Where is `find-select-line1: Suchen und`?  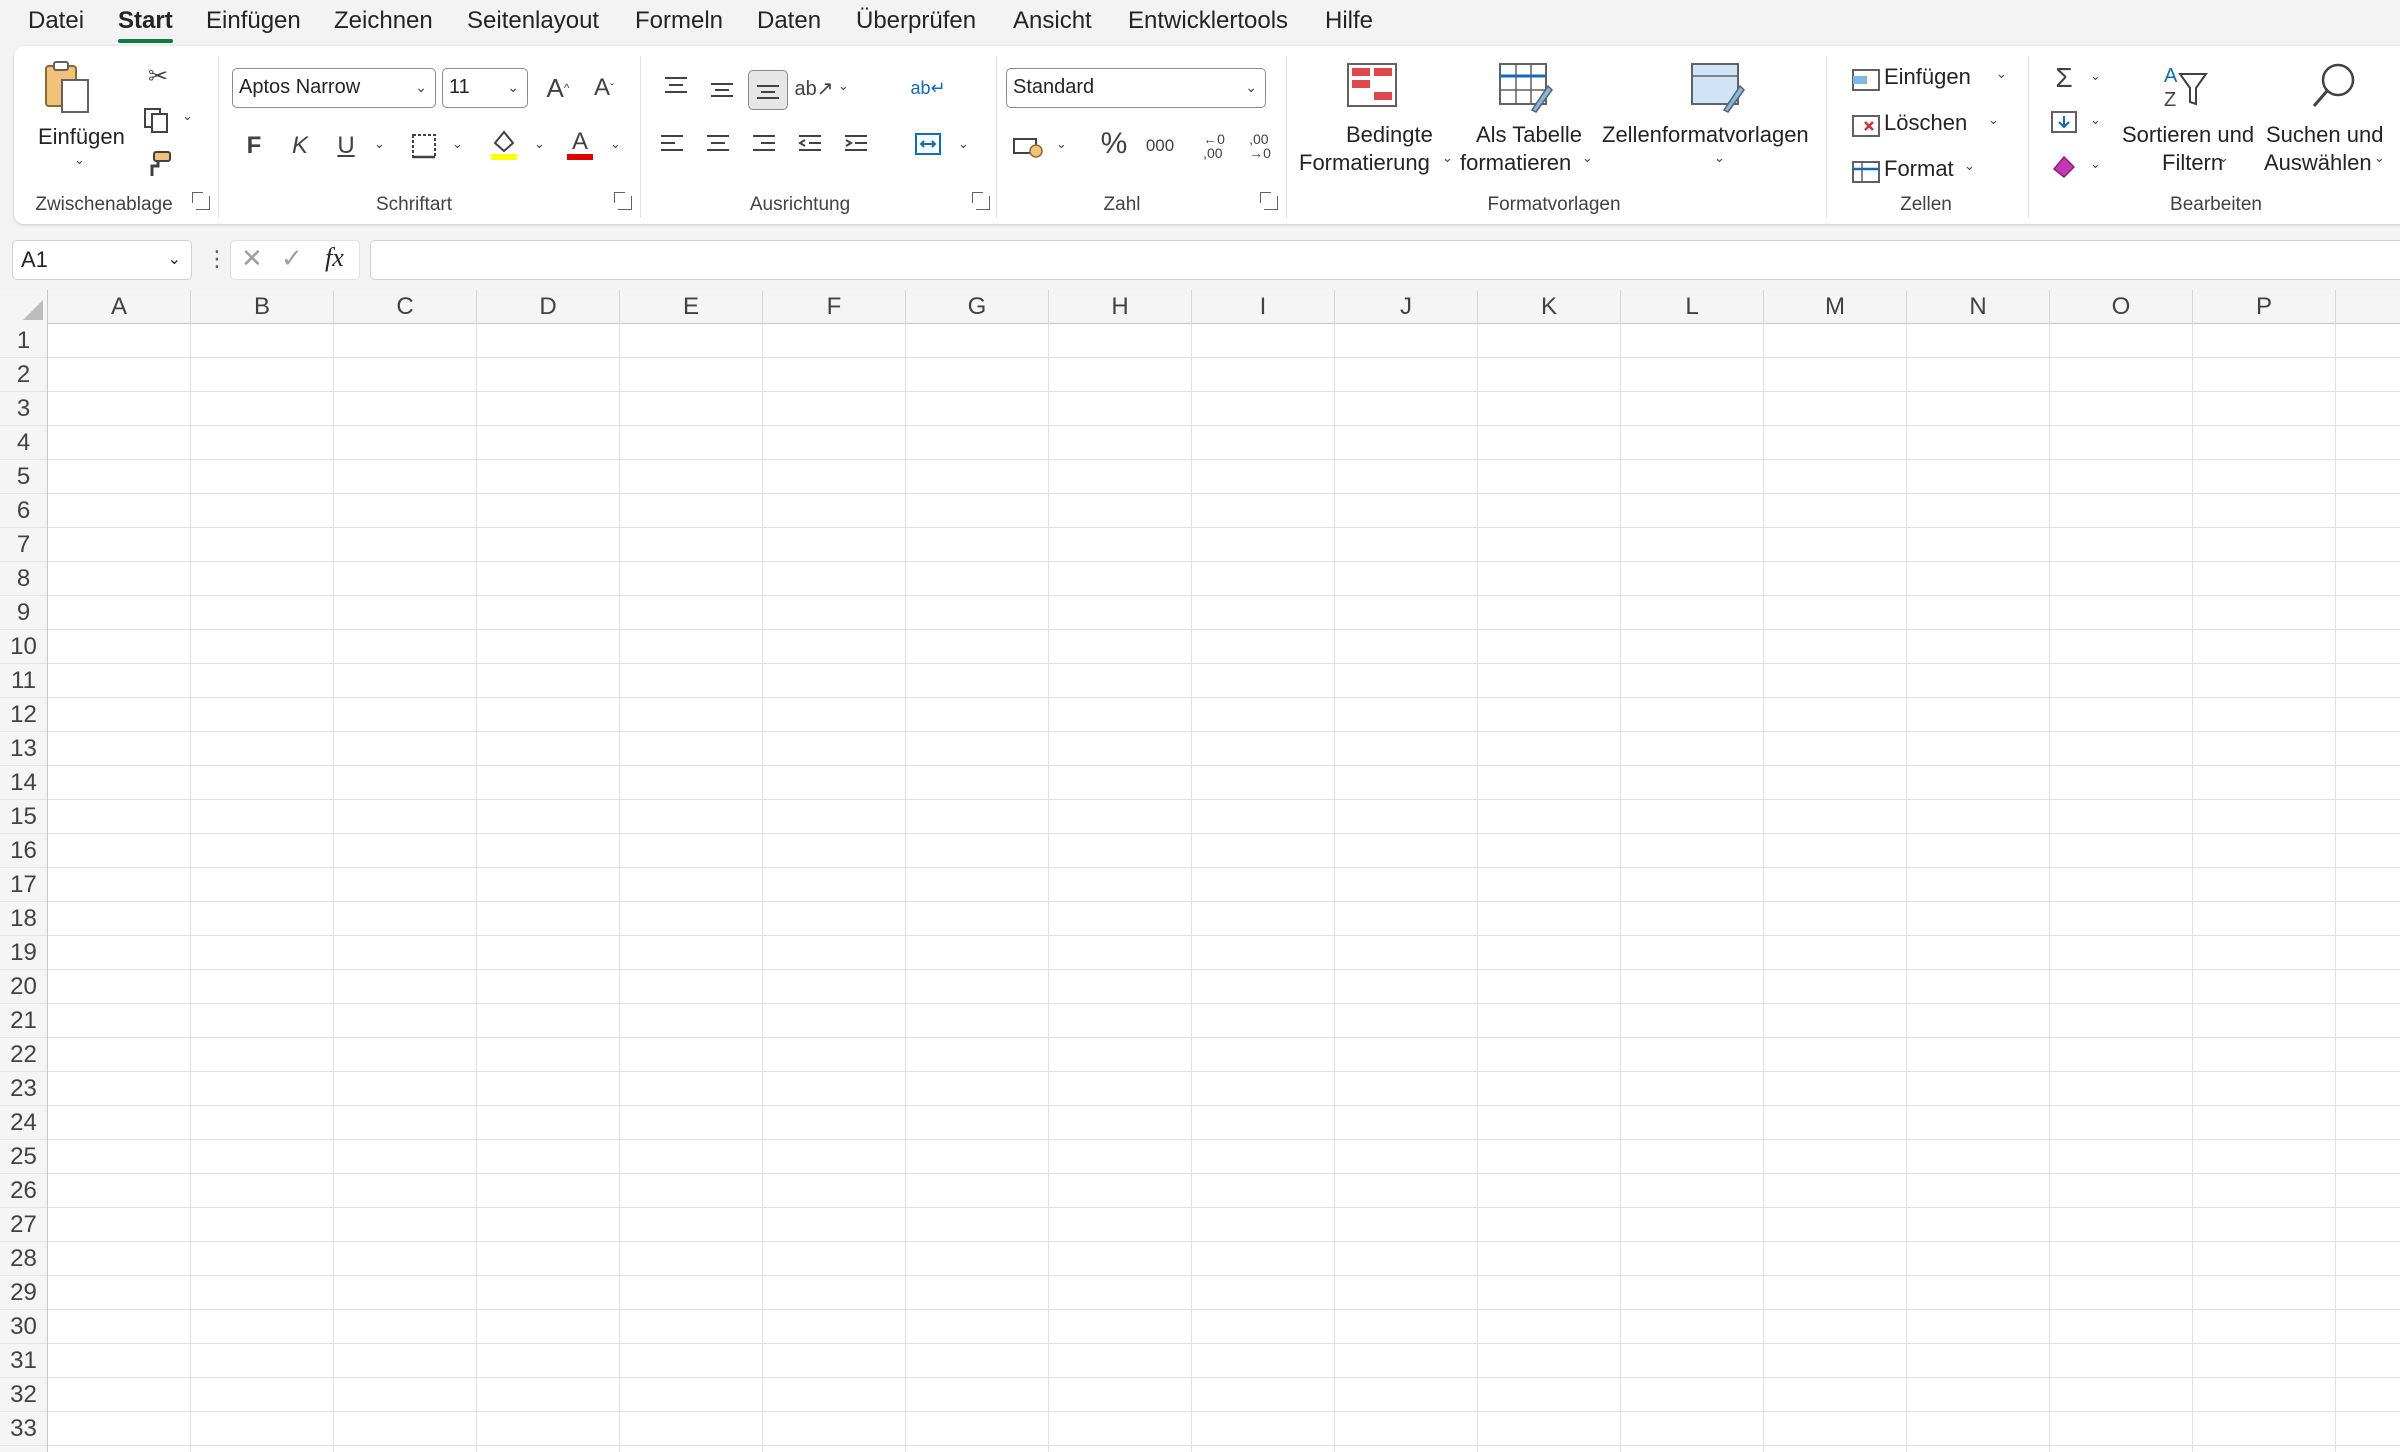 find-select-line1: Suchen und is located at coordinates (2324, 134).